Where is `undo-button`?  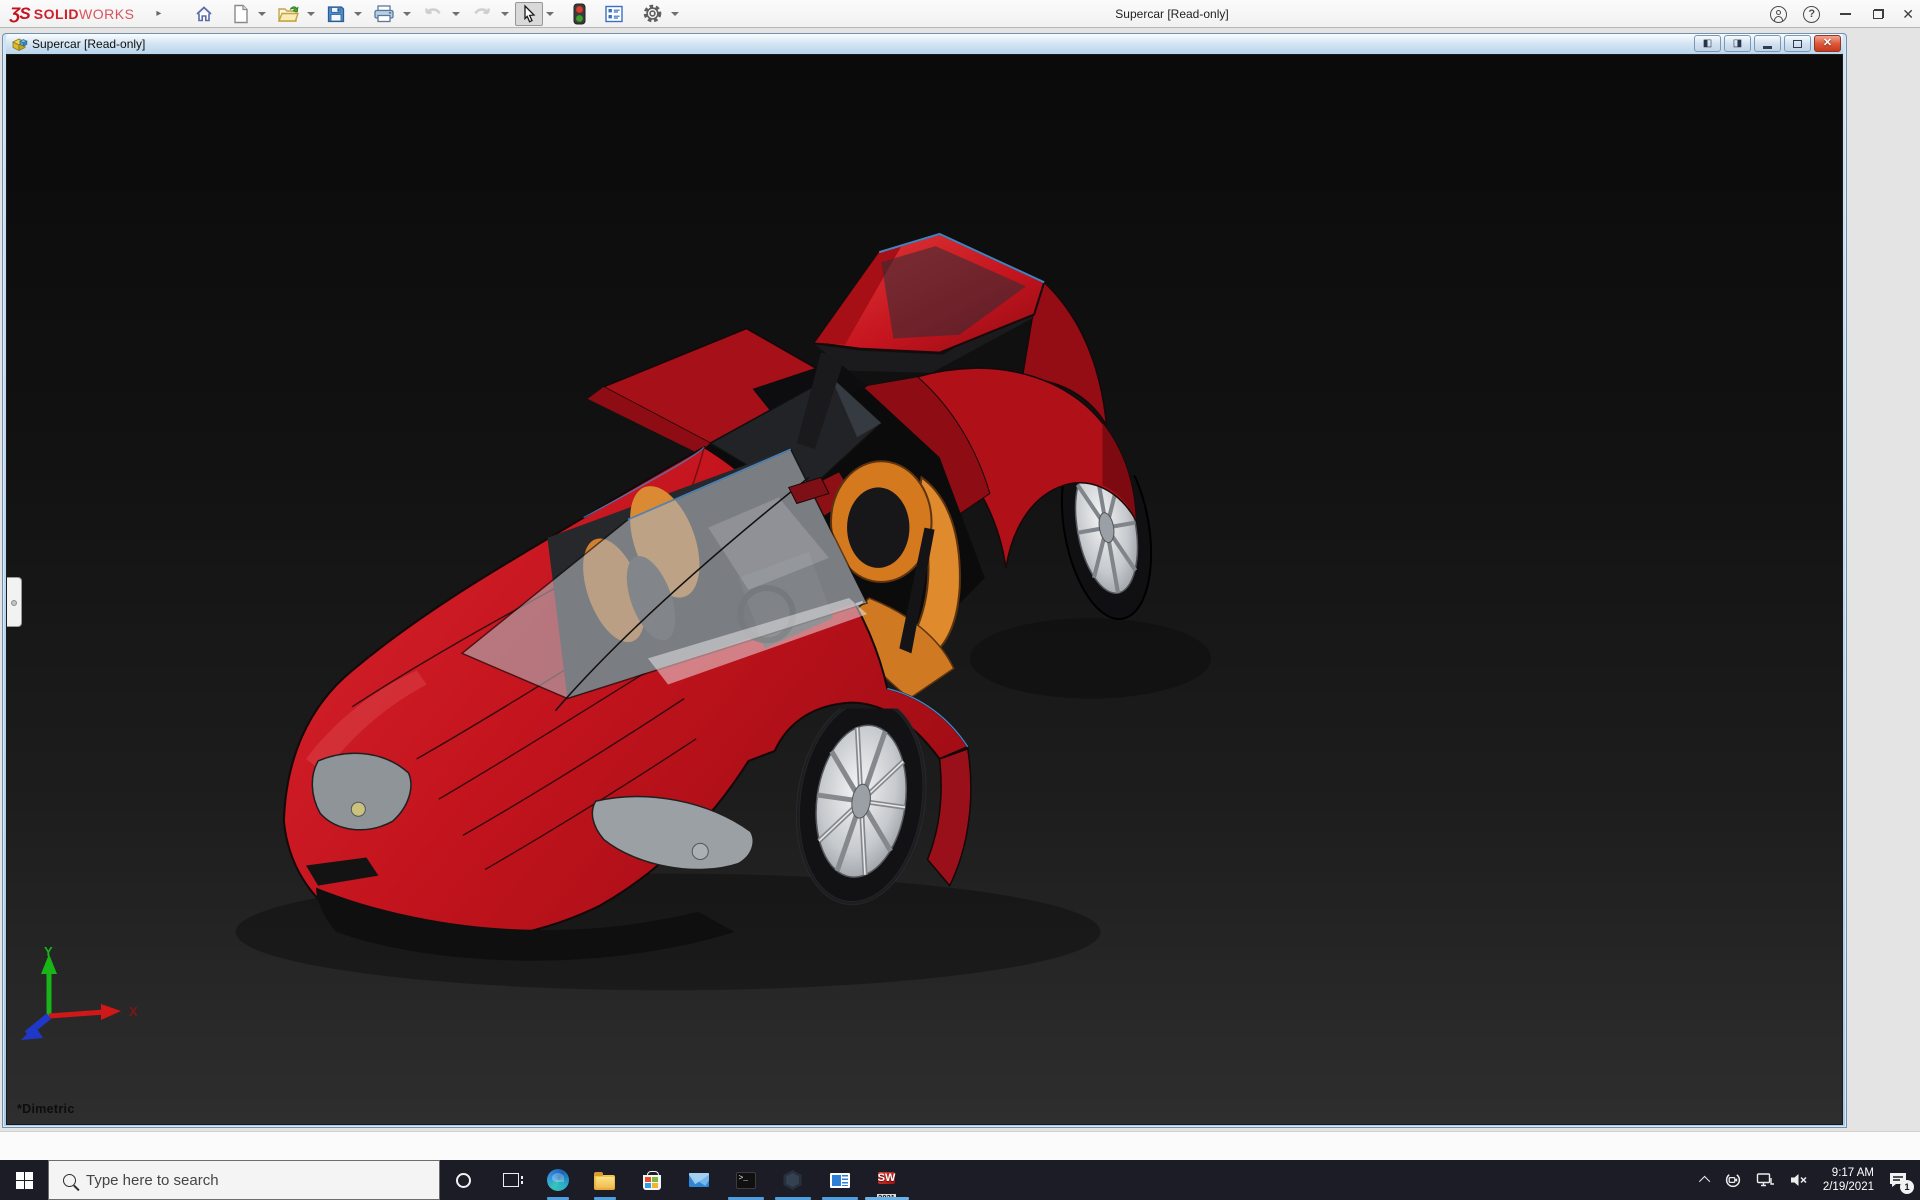 undo-button is located at coordinates (433, 14).